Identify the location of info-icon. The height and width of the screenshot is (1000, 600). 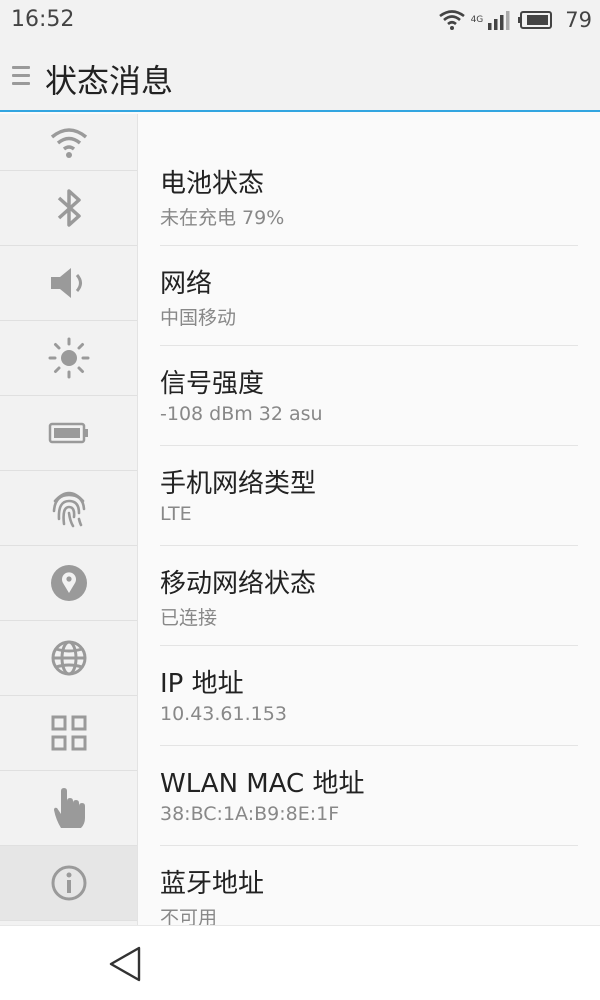
(68, 883).